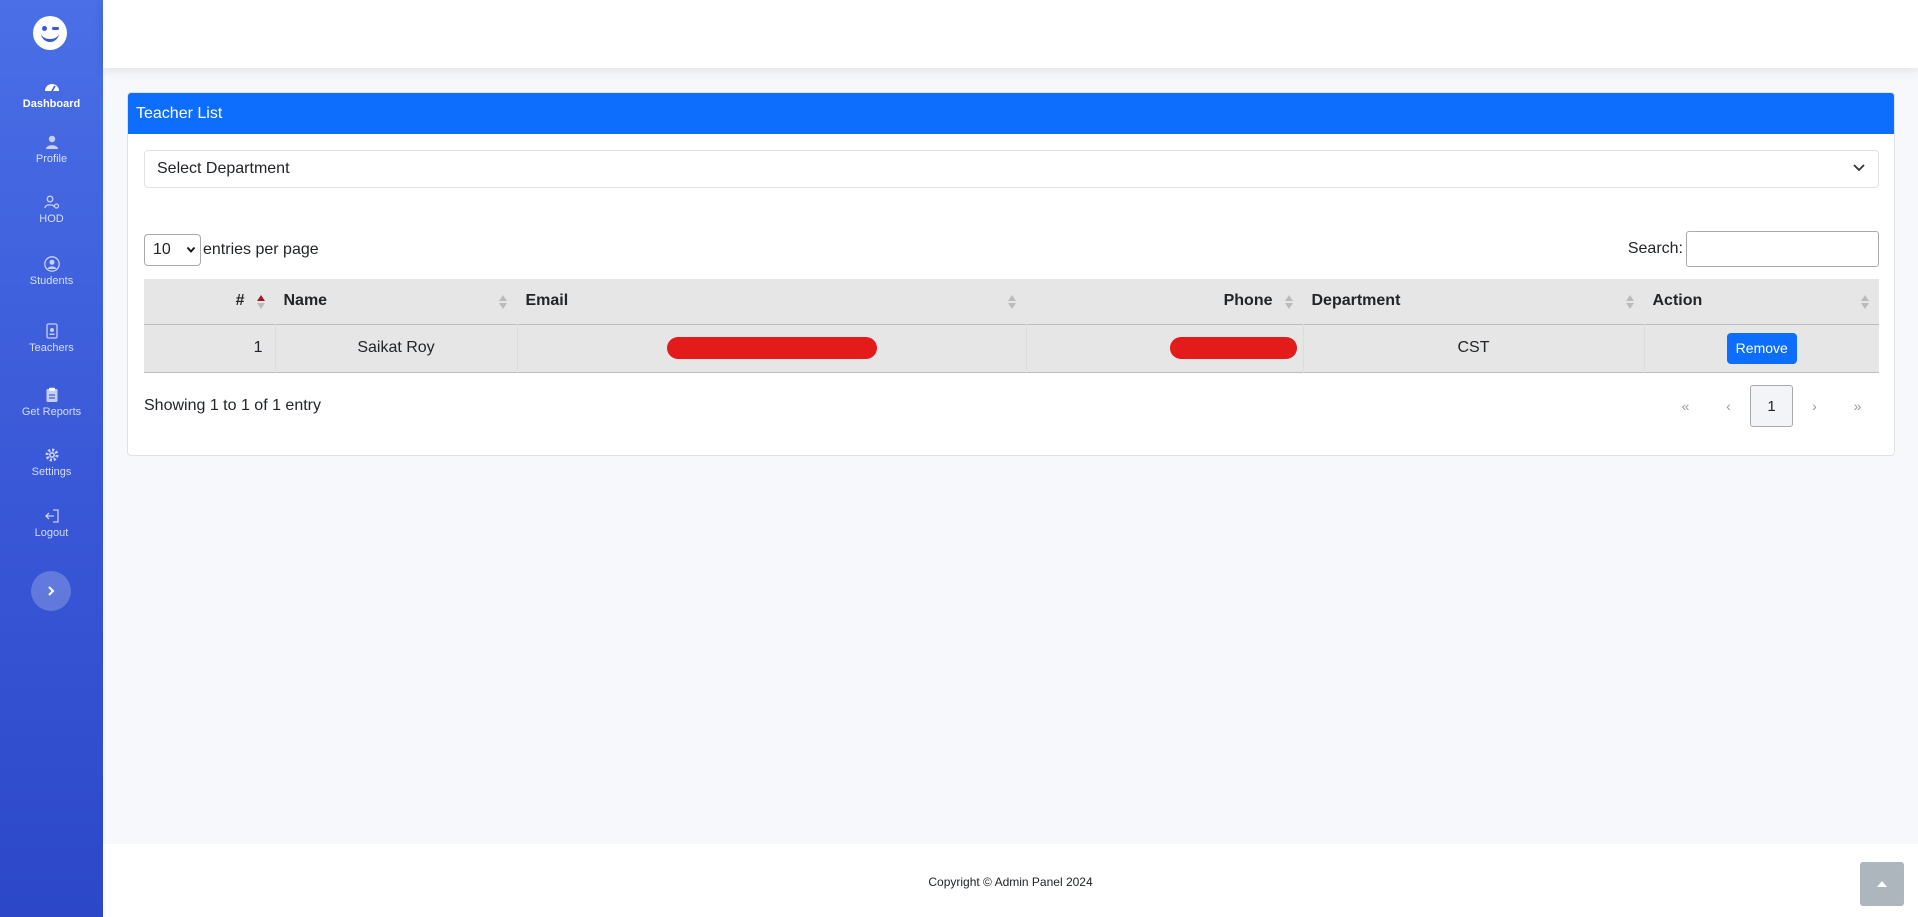  I want to click on department-select: Select Department, so click(1011, 169).